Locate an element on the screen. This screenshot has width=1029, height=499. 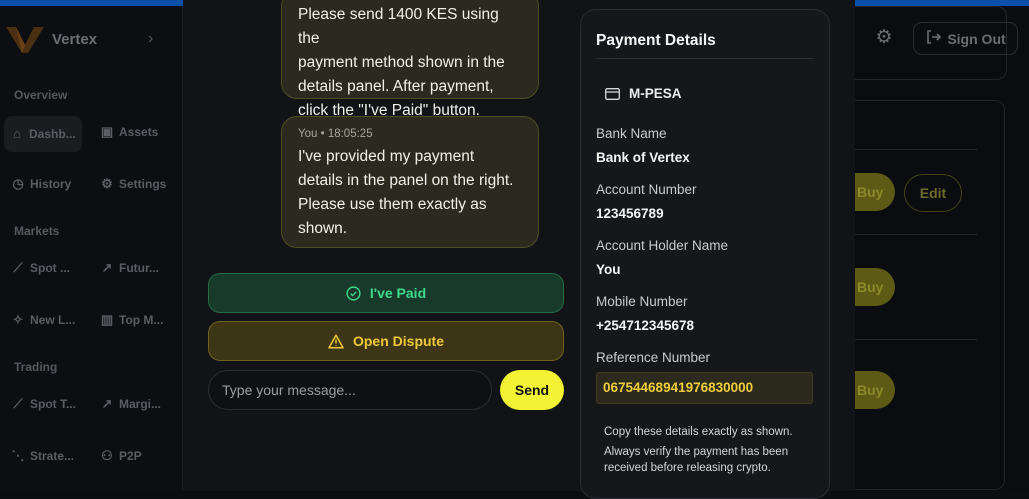
history-icon: ◷ is located at coordinates (18, 183).